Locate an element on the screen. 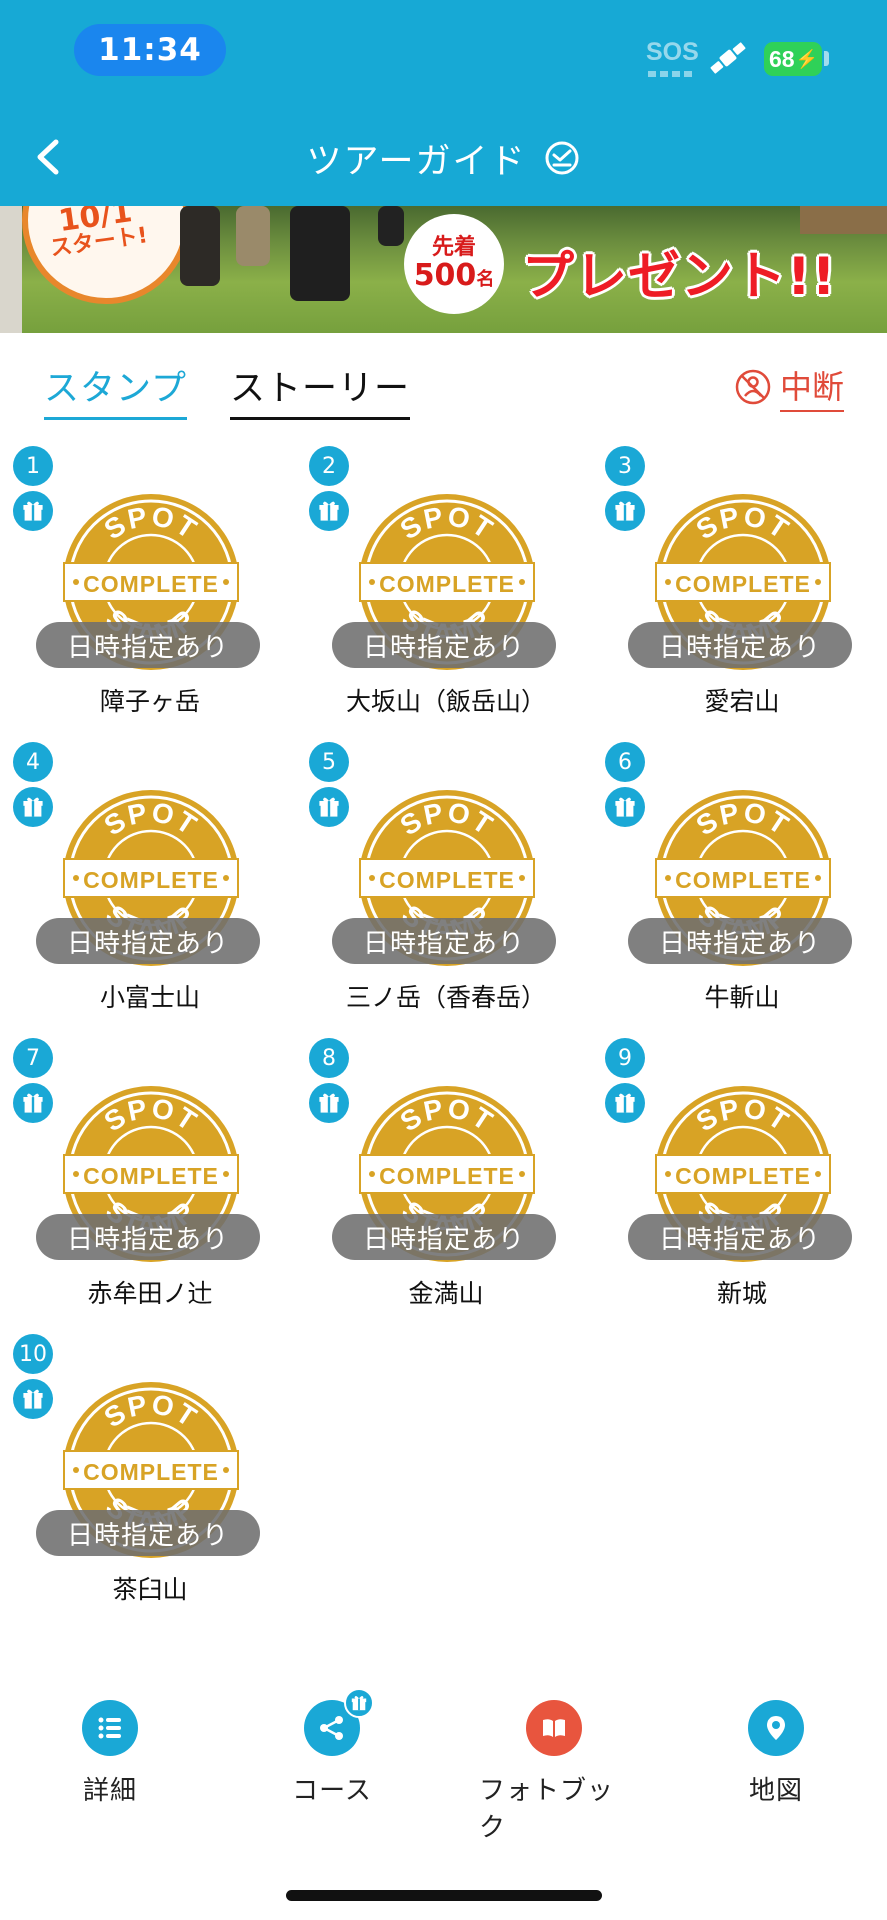  nav-map: 地図 is located at coordinates (776, 1753).